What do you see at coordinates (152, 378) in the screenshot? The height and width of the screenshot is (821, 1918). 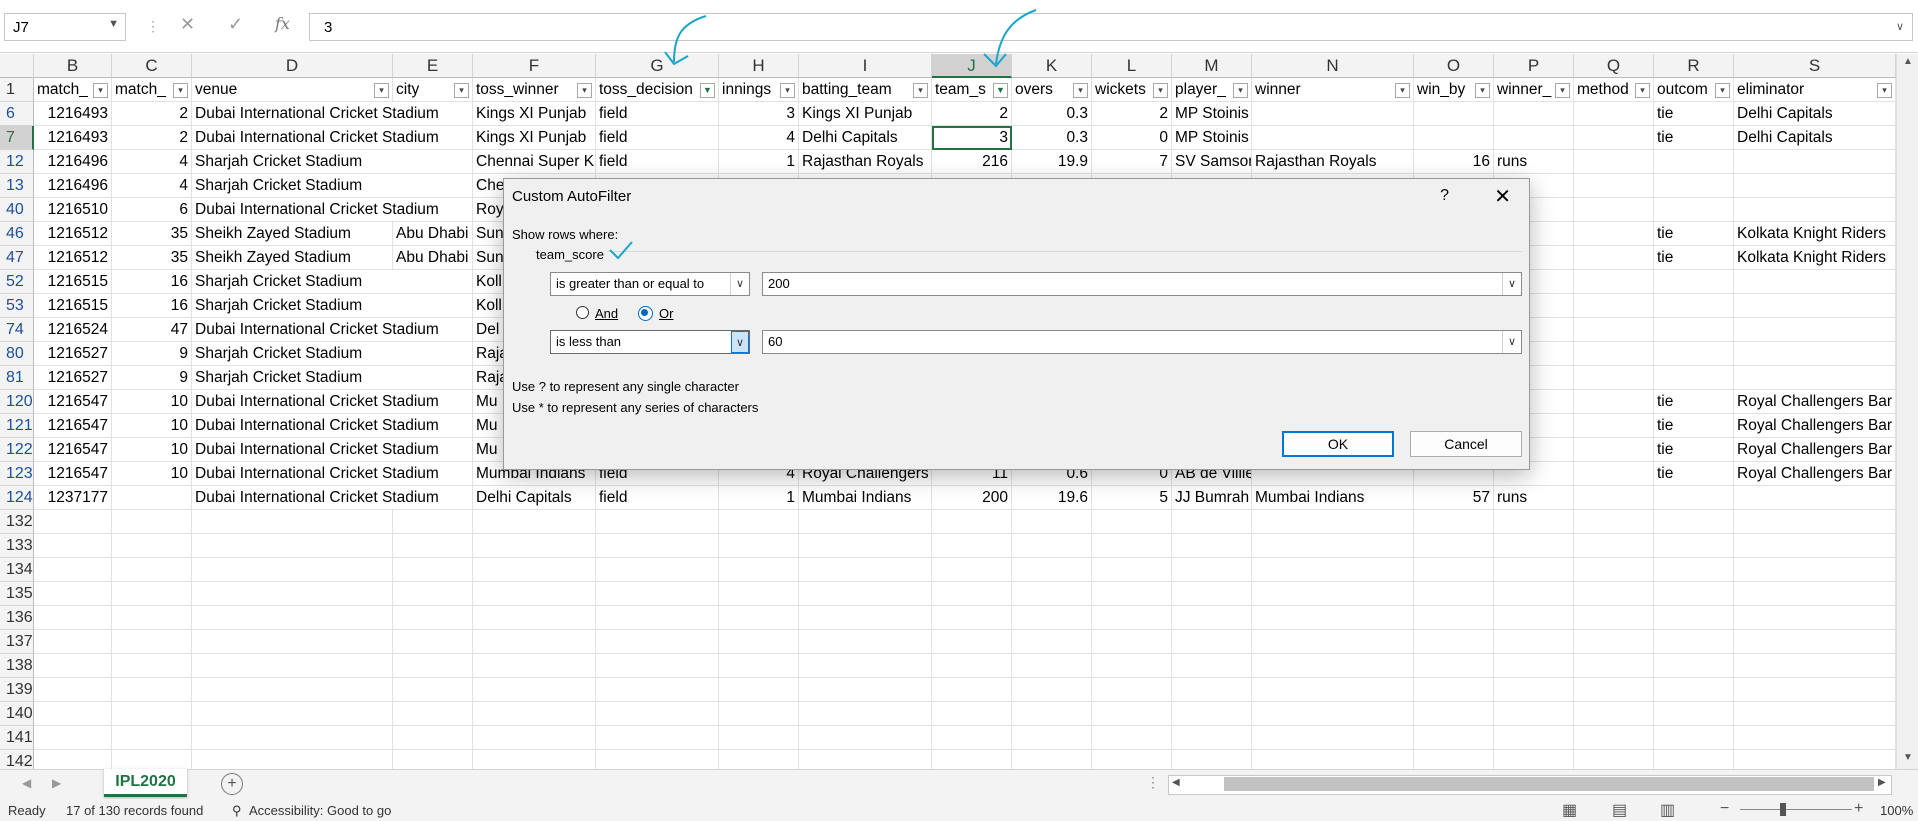 I see `cell-c81: 9` at bounding box center [152, 378].